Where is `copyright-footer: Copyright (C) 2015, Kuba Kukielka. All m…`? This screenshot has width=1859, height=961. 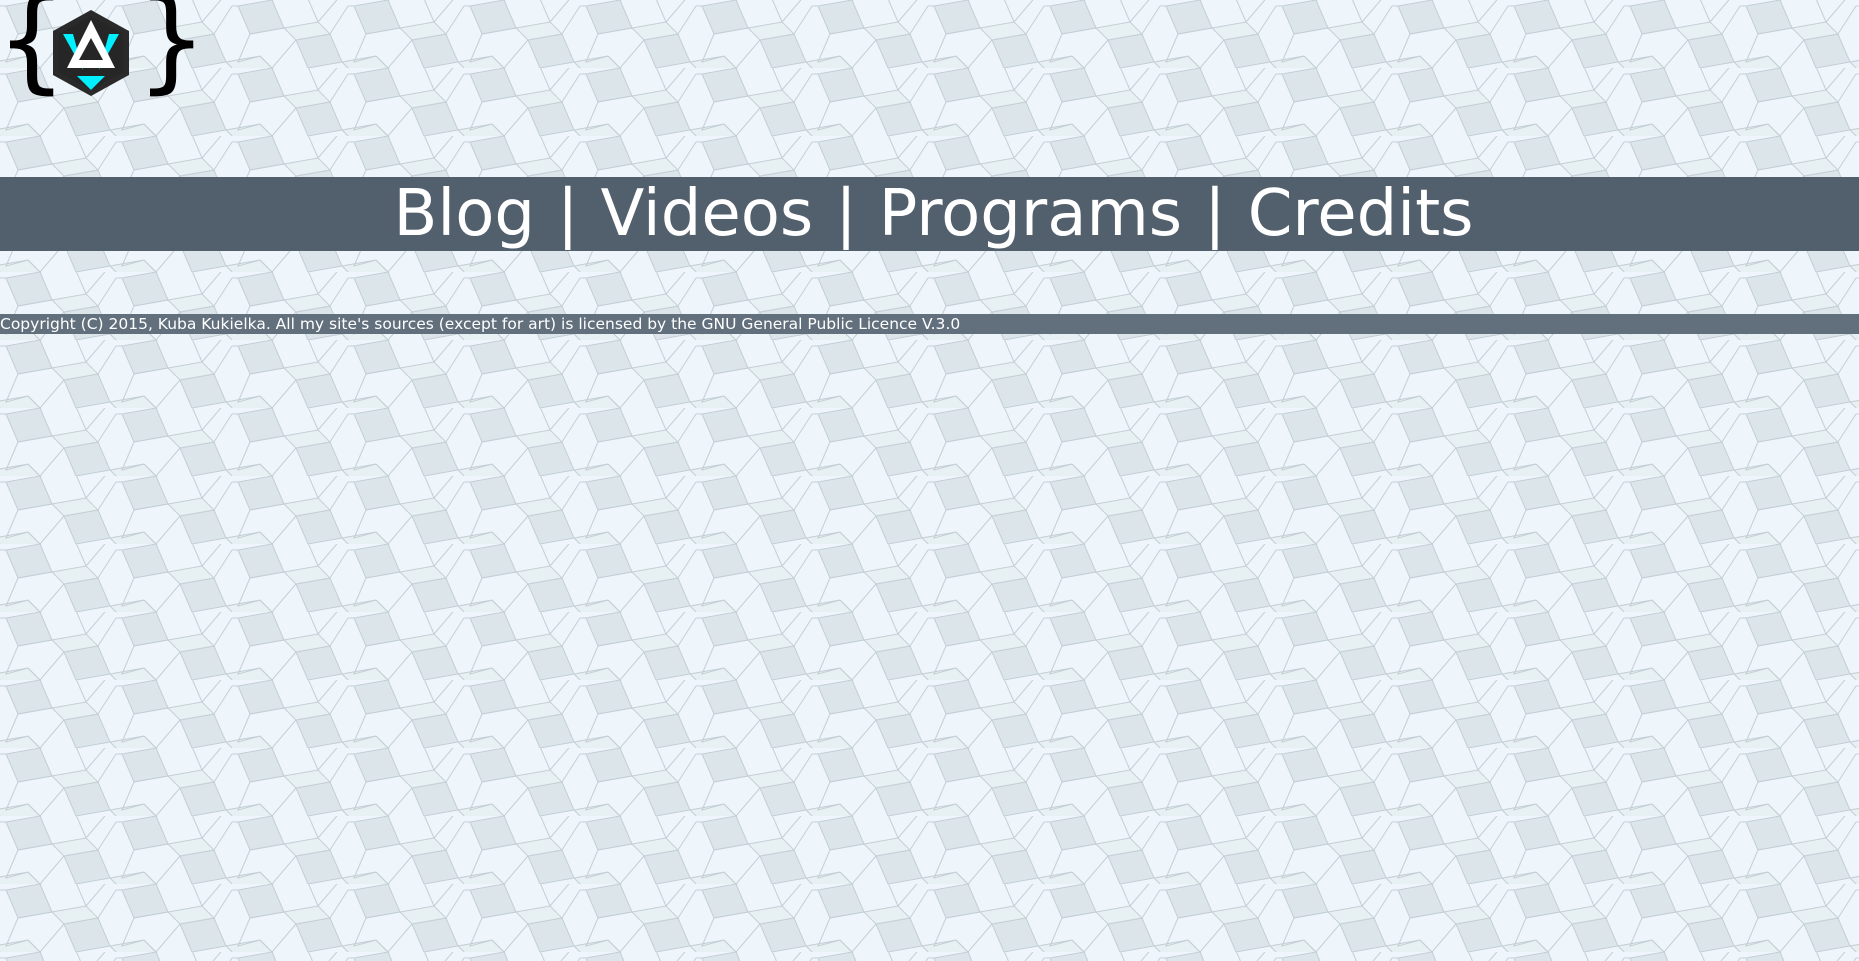 copyright-footer: Copyright (C) 2015, Kuba Kukielka. All m… is located at coordinates (929, 324).